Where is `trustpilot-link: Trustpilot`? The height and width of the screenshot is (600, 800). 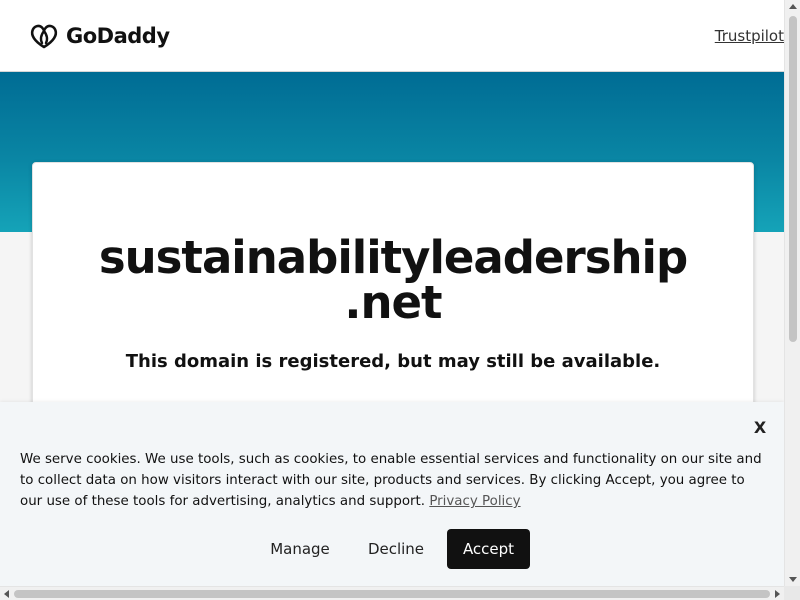 trustpilot-link: Trustpilot is located at coordinates (749, 36).